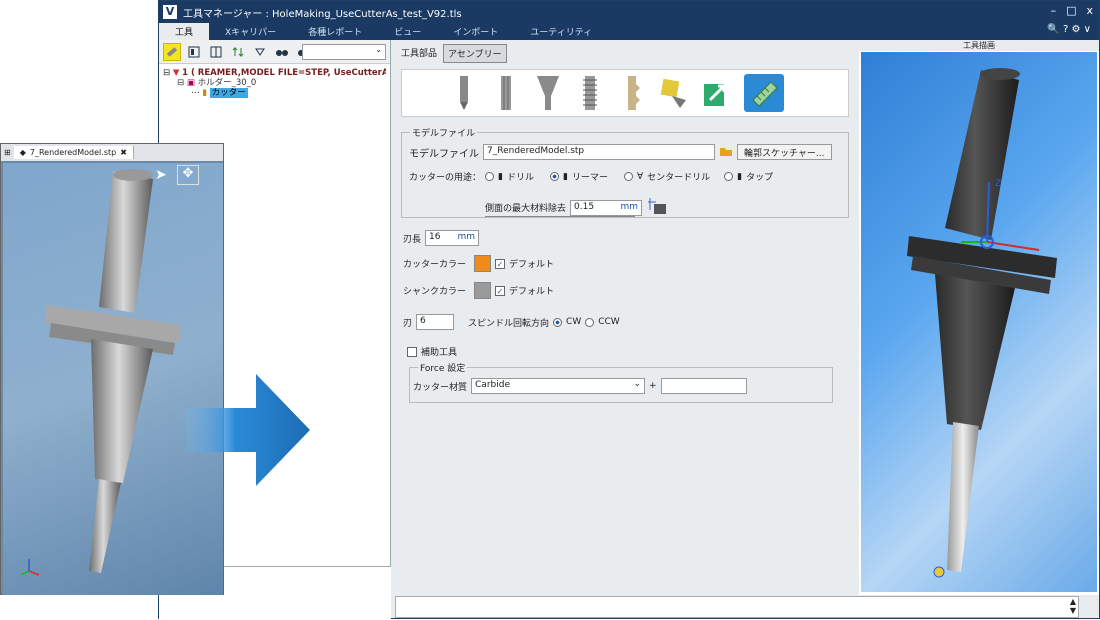 This screenshot has height=620, width=1100. Describe the element at coordinates (492, 385) in the screenshot. I see `cutter-material-value: Carbide` at that location.